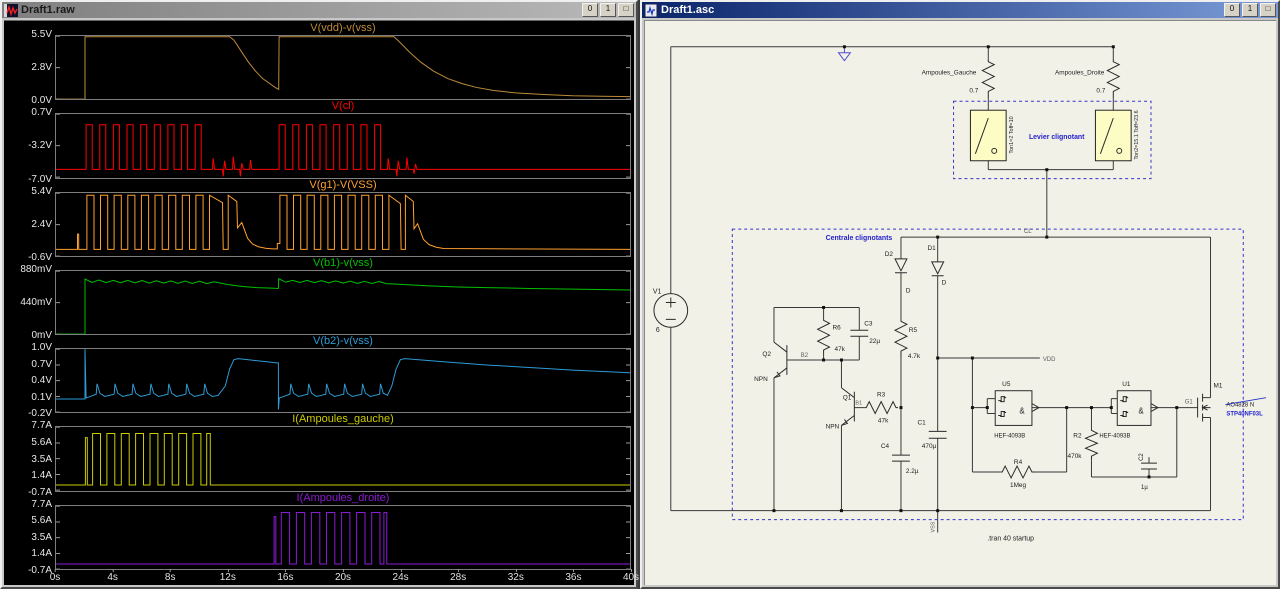  Describe the element at coordinates (1088, 78) in the screenshot. I see `resistor-ampoules-droite: Ampoules_Droite 0.7` at that location.